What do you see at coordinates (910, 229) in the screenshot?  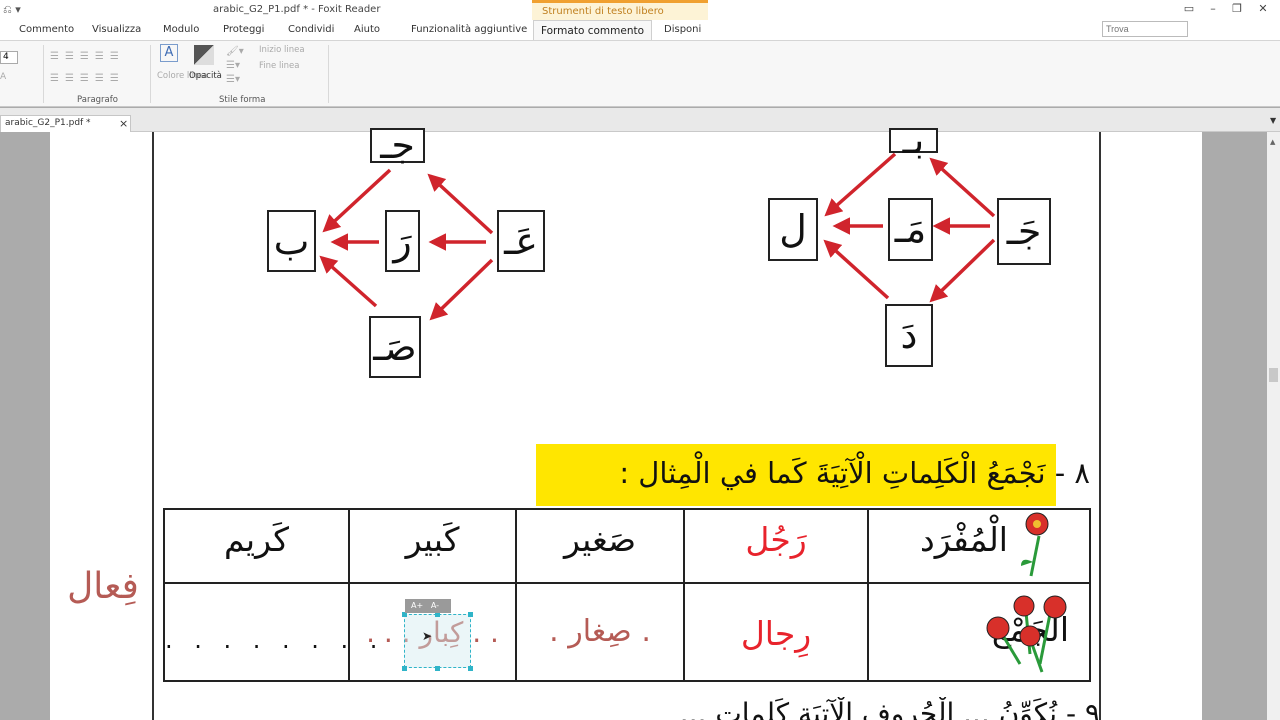 I see `letter-box-center: مَـ` at bounding box center [910, 229].